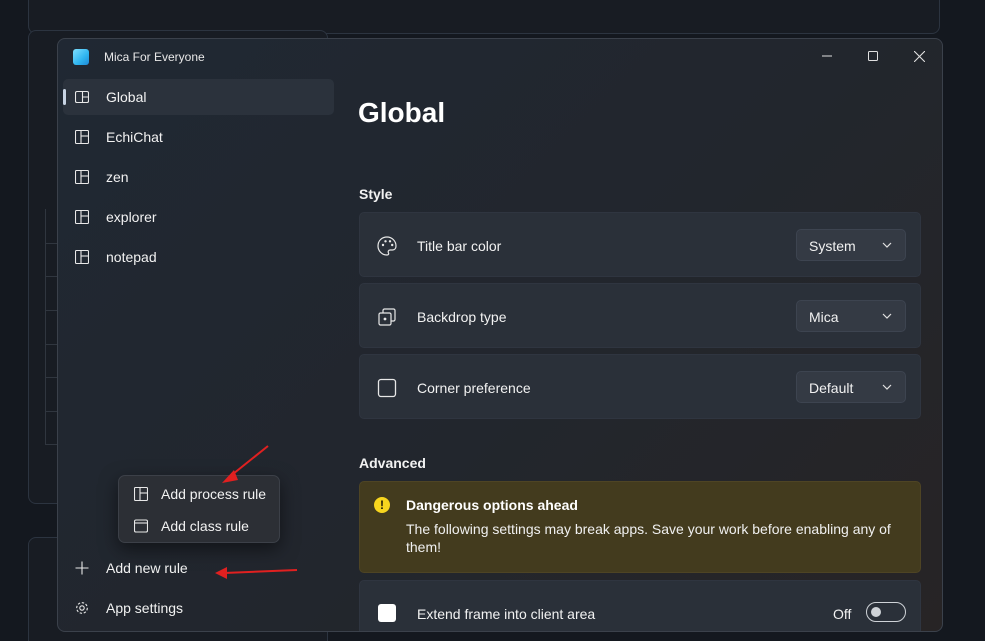 The image size is (985, 641). Describe the element at coordinates (198, 97) in the screenshot. I see `sidebar-item-global: Global` at that location.